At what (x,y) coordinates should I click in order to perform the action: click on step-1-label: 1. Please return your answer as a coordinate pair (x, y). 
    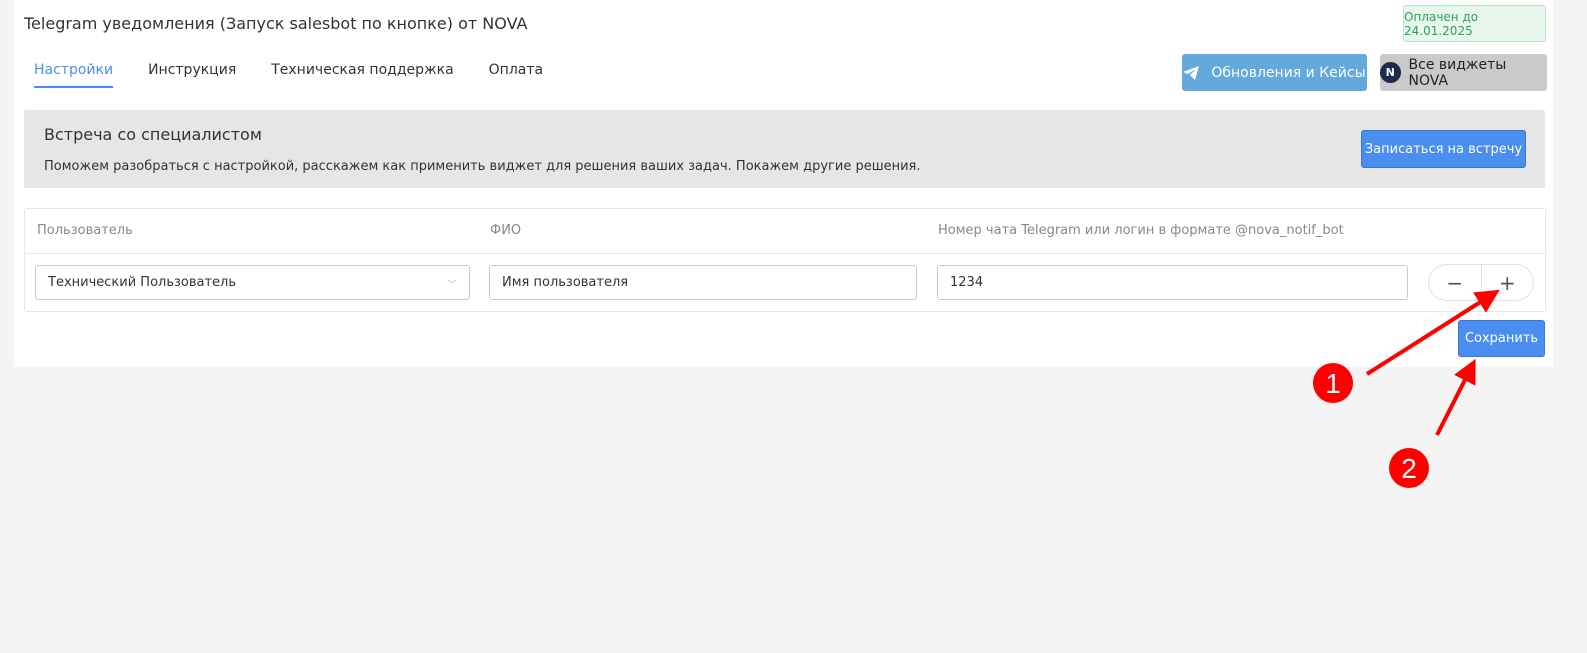
    Looking at the image, I should click on (1333, 383).